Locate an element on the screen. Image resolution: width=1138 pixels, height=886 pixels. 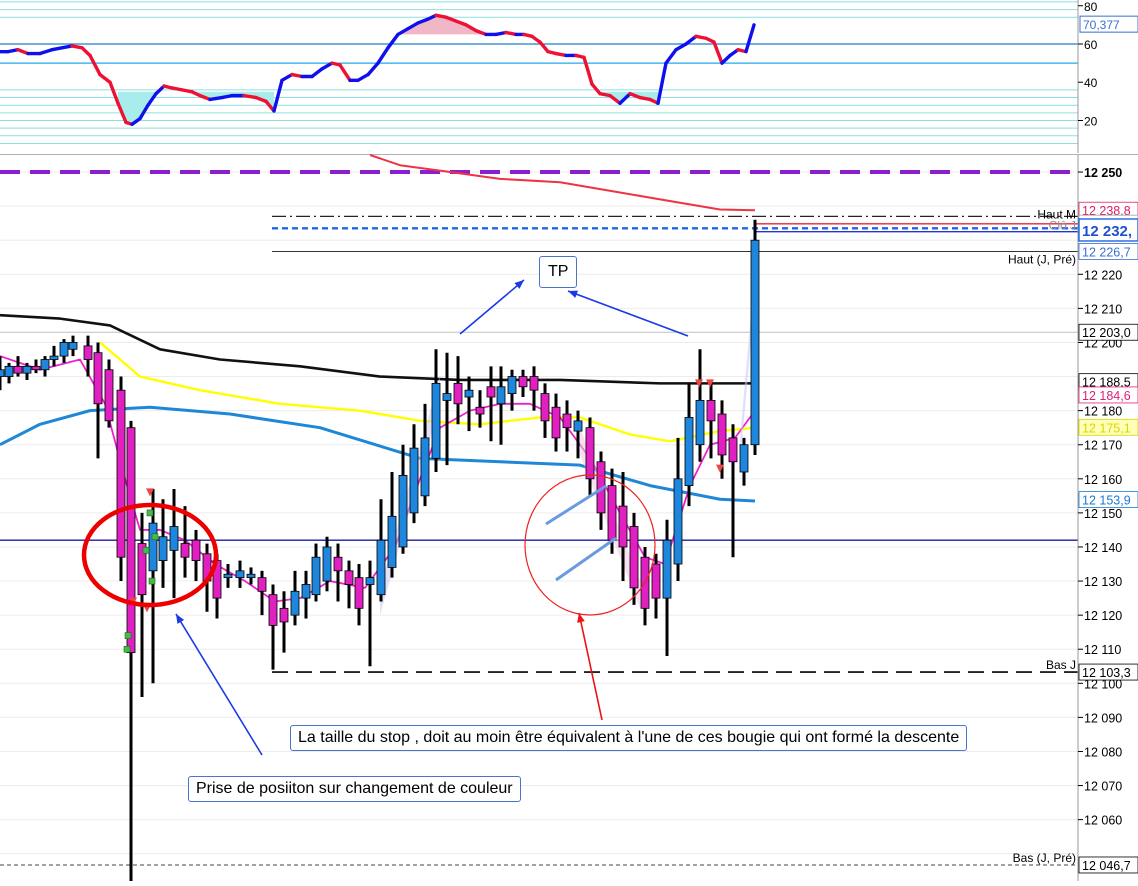
price-tick-label: 12 150 is located at coordinates (1103, 514).